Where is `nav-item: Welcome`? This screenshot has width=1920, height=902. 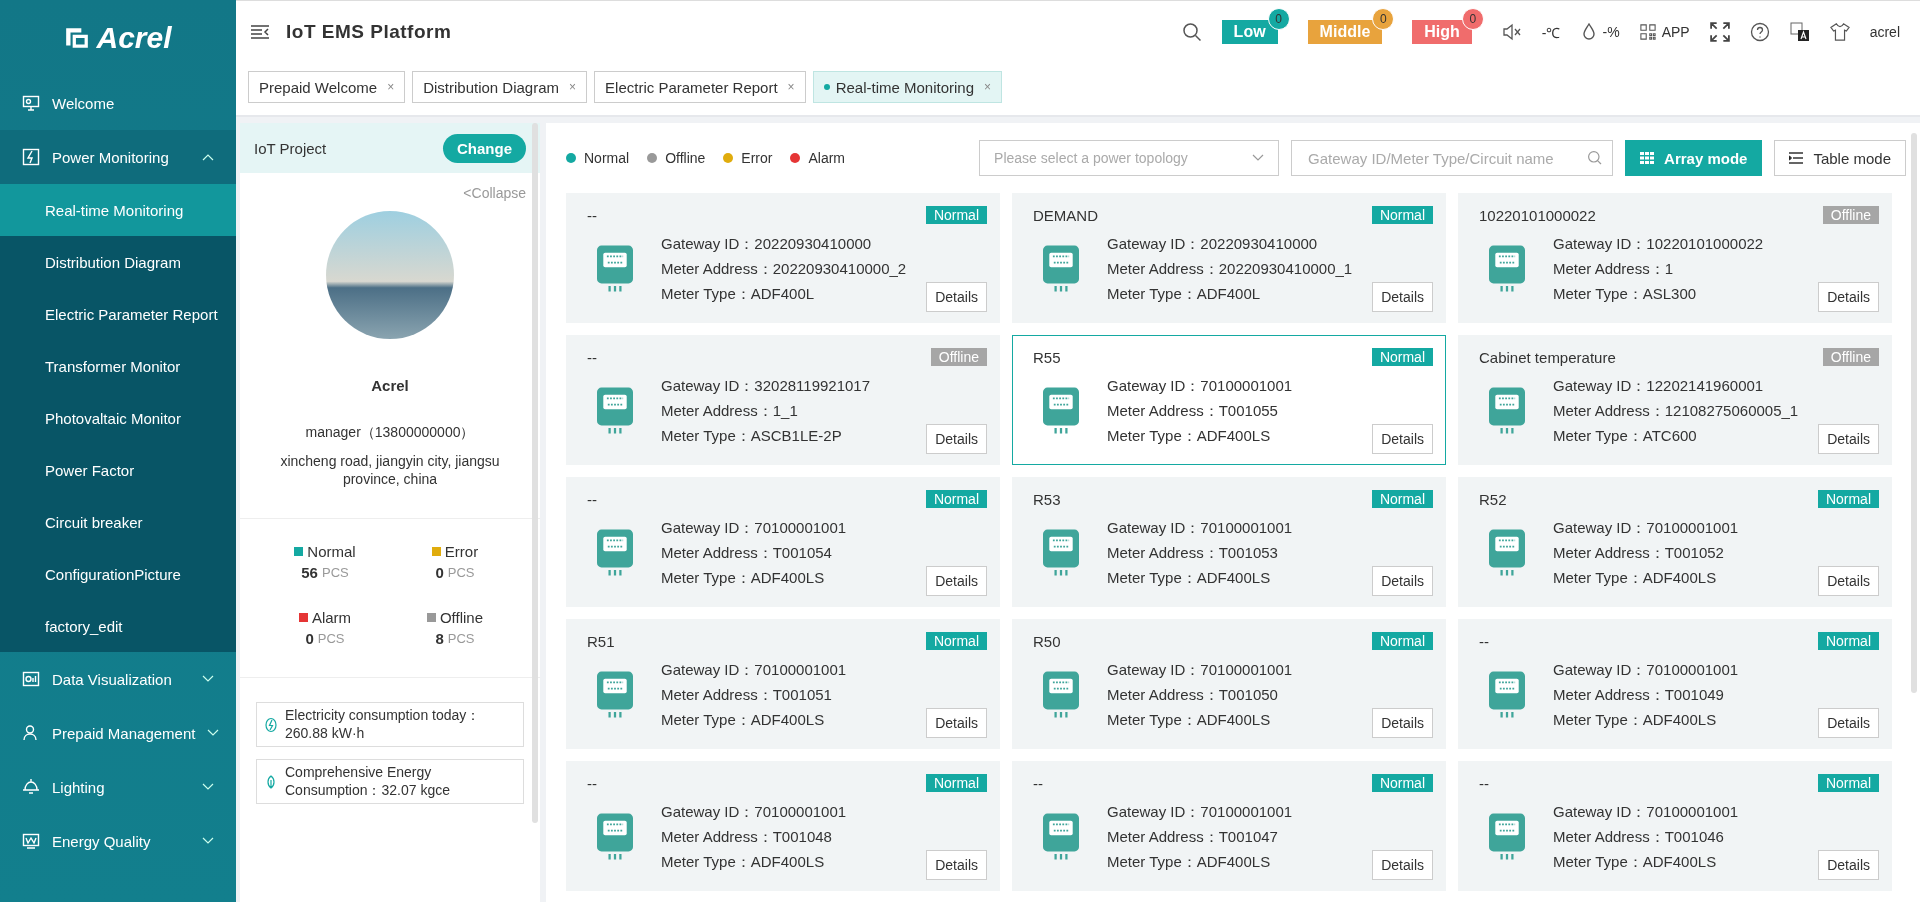 nav-item: Welcome is located at coordinates (118, 103).